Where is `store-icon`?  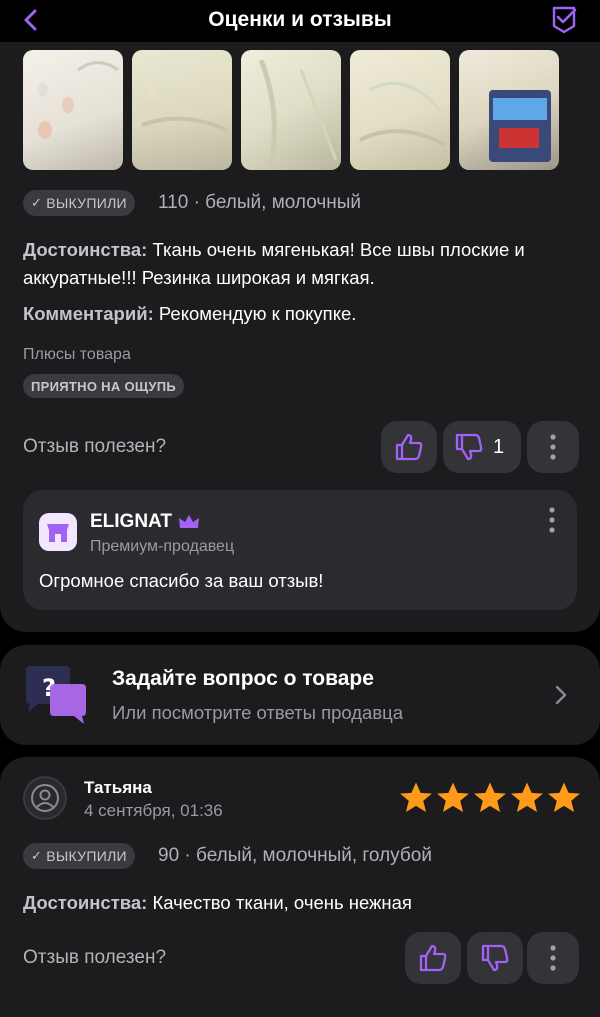
store-icon is located at coordinates (58, 533).